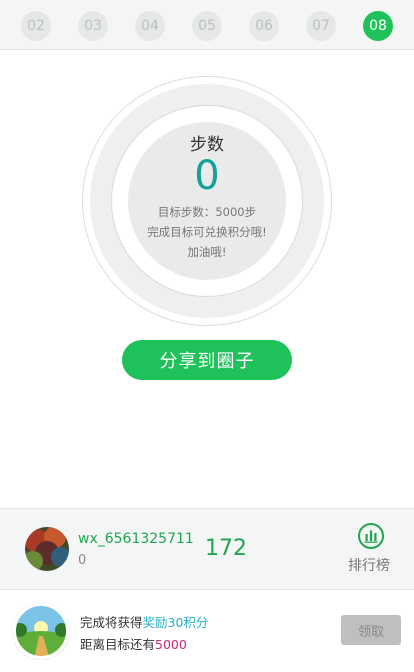  Describe the element at coordinates (264, 26) in the screenshot. I see `day-item-06: 06` at that location.